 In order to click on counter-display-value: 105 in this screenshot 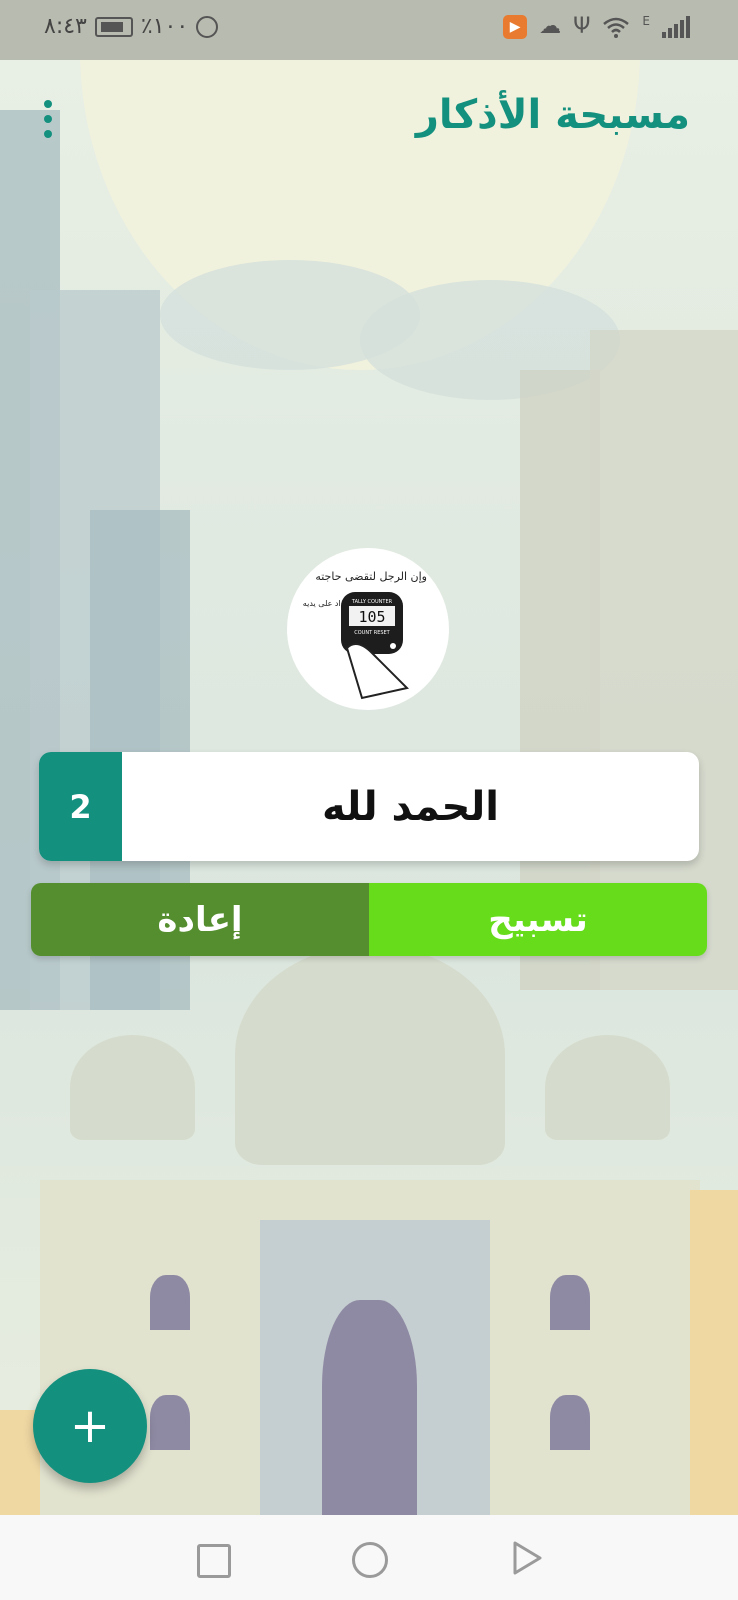, I will do `click(371, 617)`.